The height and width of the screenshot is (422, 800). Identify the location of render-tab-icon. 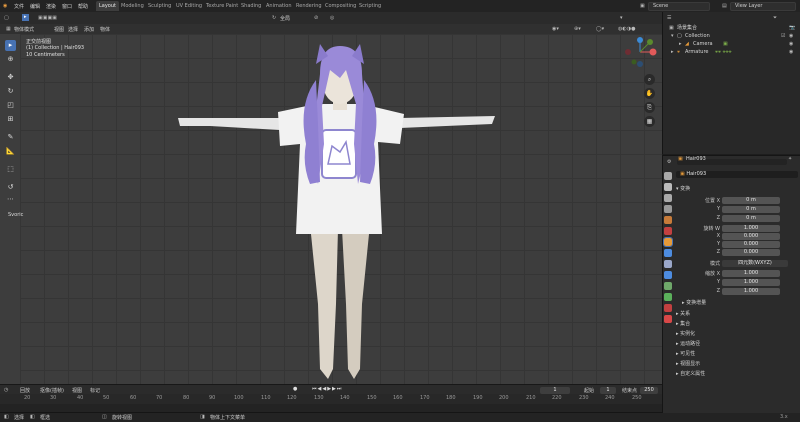
(668, 187).